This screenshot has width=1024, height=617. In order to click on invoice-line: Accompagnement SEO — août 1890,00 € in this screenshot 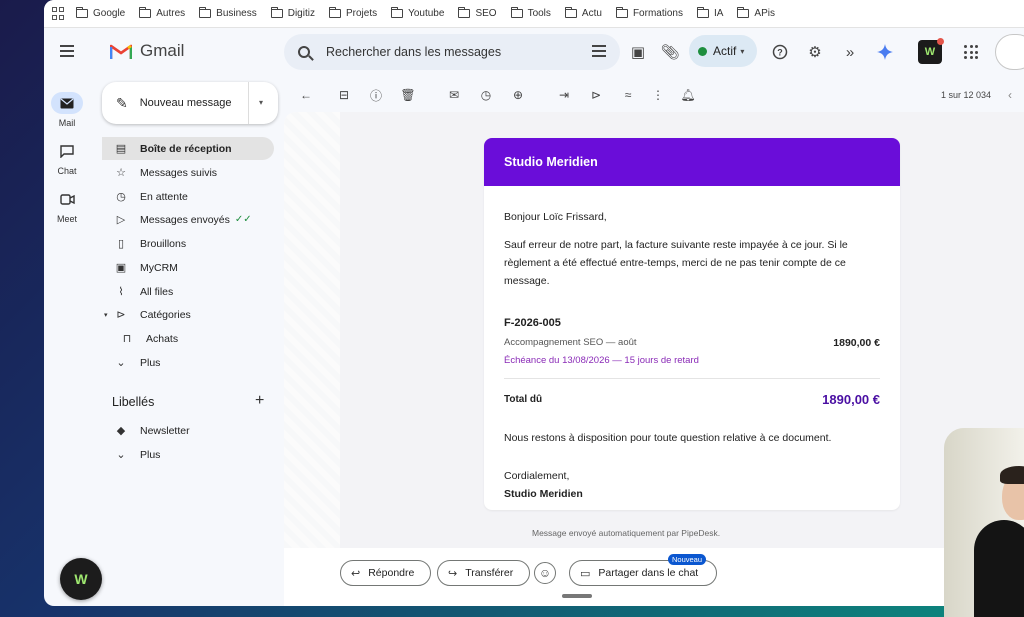, I will do `click(692, 343)`.